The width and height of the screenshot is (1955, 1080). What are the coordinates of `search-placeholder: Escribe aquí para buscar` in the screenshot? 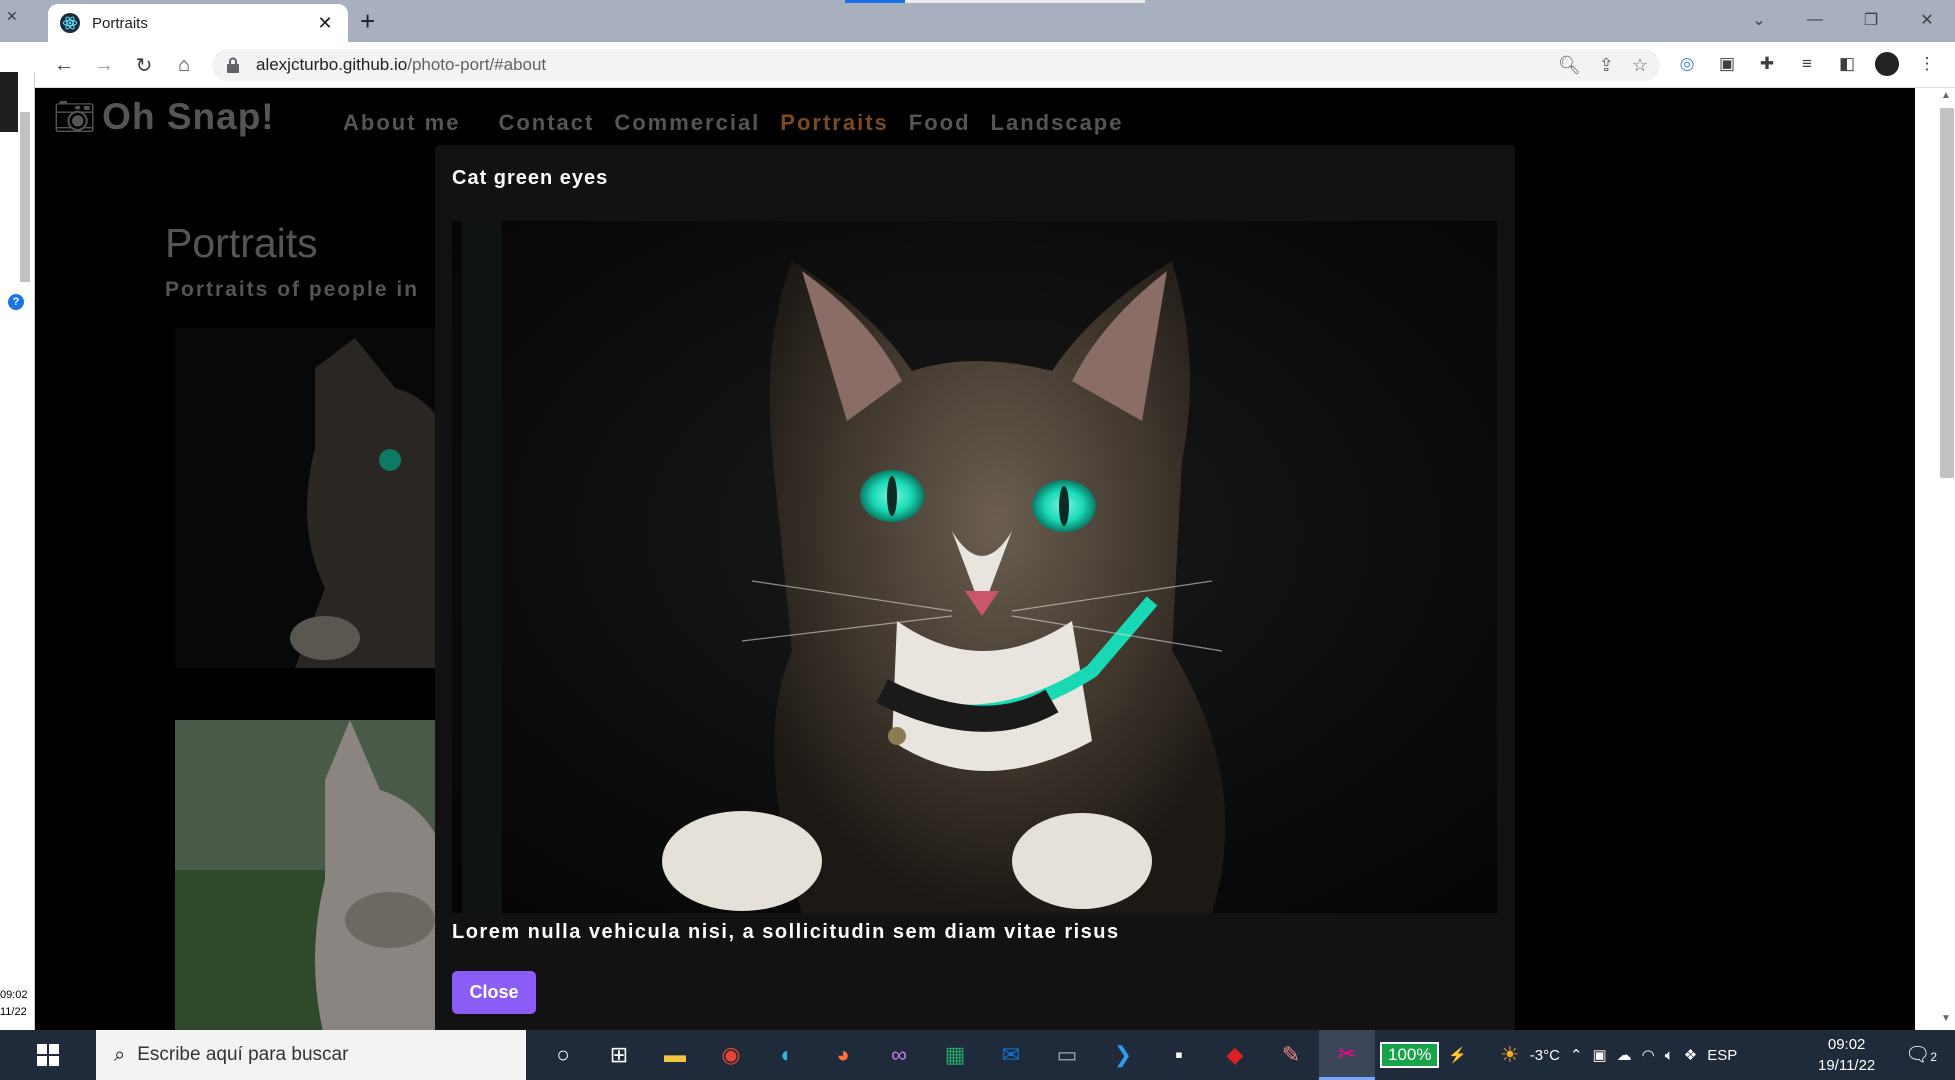 It's located at (243, 1054).